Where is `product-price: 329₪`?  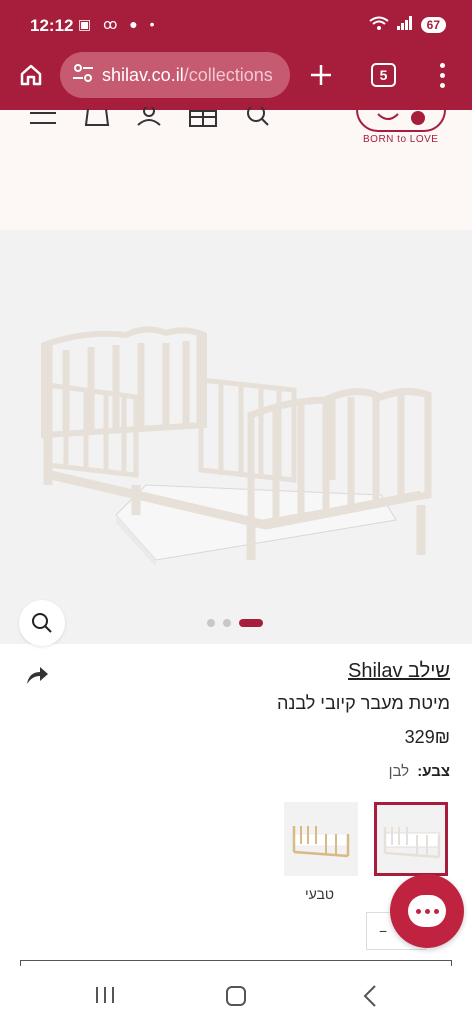
product-price: 329₪ is located at coordinates (427, 737).